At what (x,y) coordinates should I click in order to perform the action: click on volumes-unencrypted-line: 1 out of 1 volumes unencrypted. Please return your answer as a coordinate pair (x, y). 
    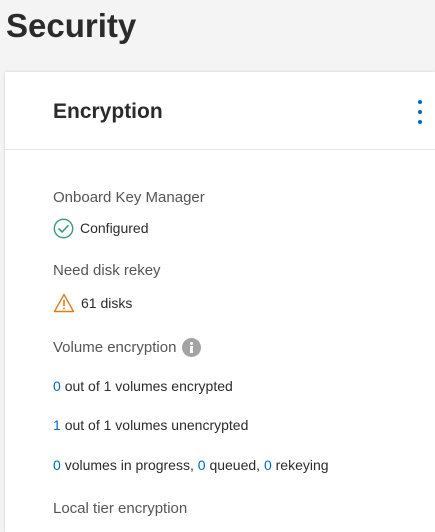
    Looking at the image, I should click on (150, 425).